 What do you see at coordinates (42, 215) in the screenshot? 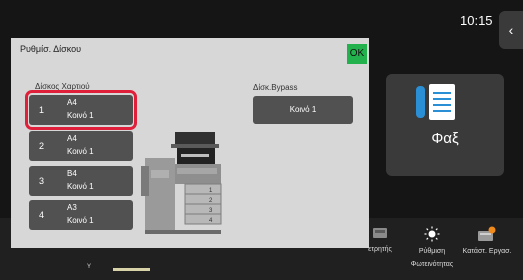
I see `tray-number: 4` at bounding box center [42, 215].